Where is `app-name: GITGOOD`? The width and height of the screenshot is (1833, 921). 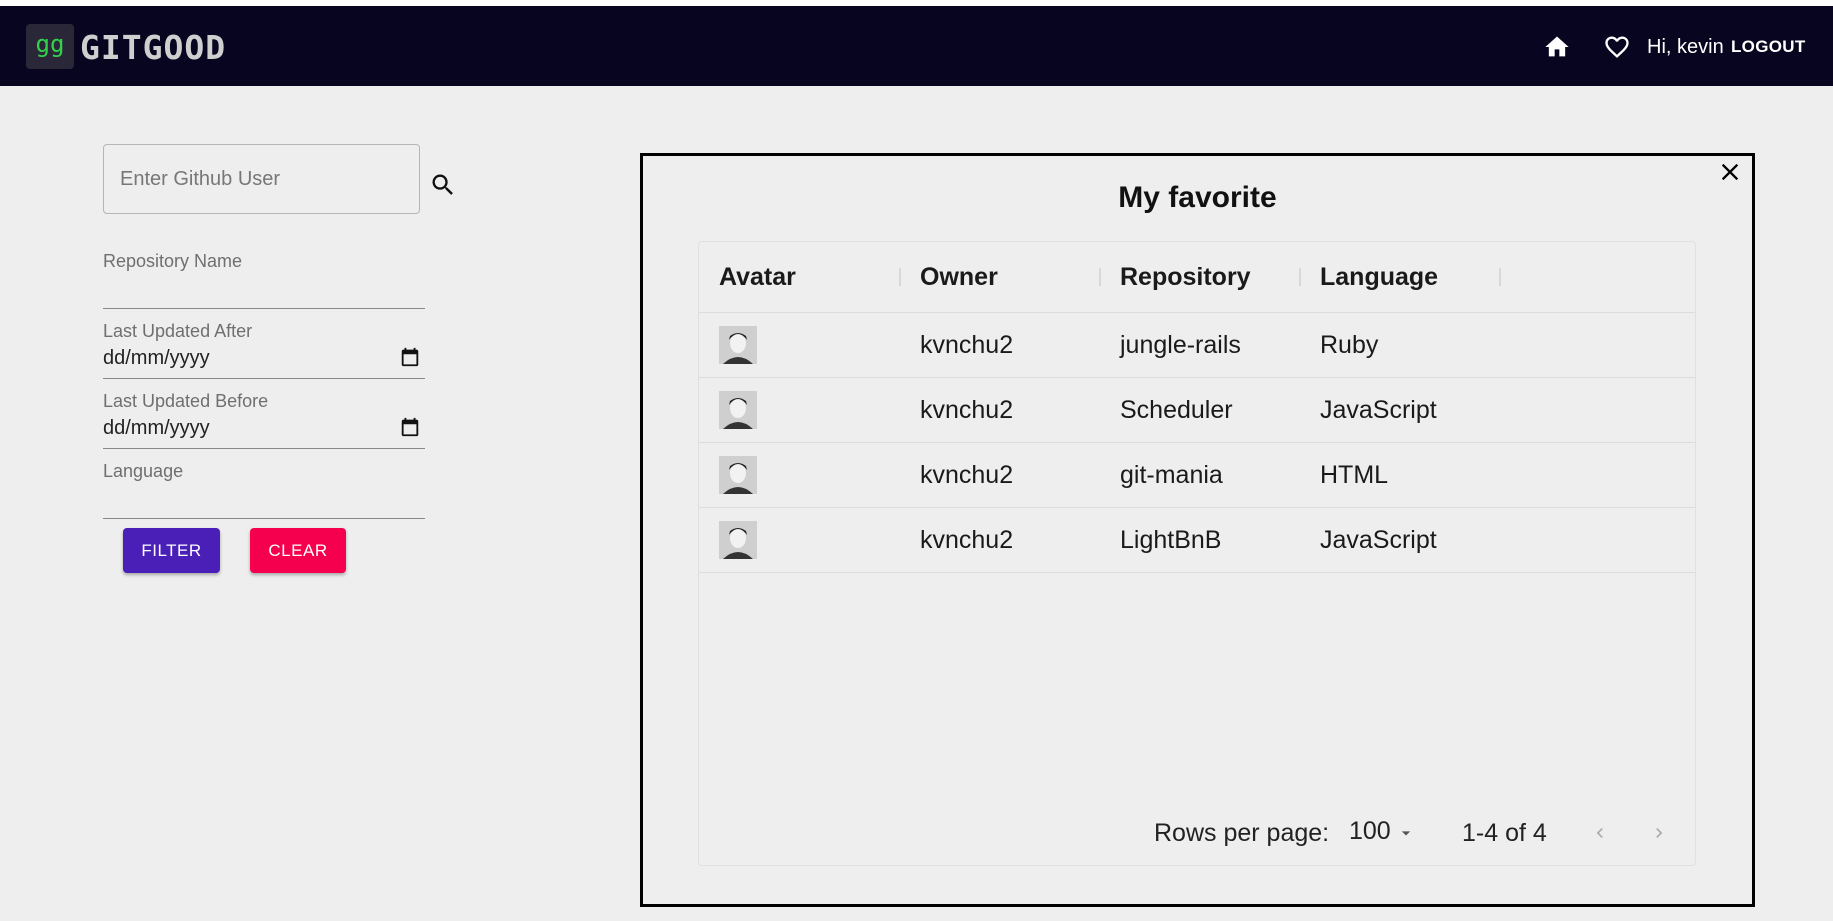 app-name: GITGOOD is located at coordinates (153, 48).